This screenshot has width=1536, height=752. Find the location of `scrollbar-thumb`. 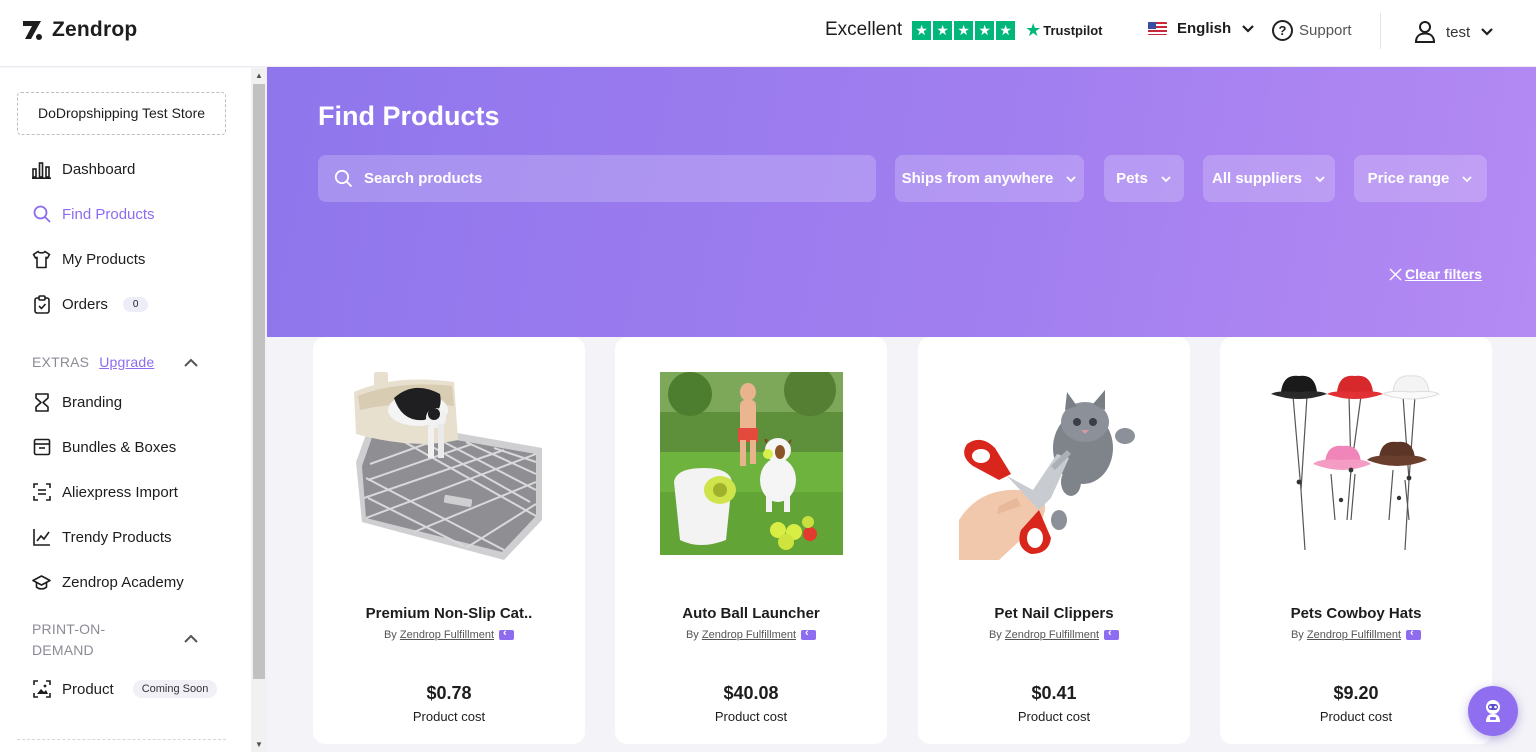

scrollbar-thumb is located at coordinates (259, 381).